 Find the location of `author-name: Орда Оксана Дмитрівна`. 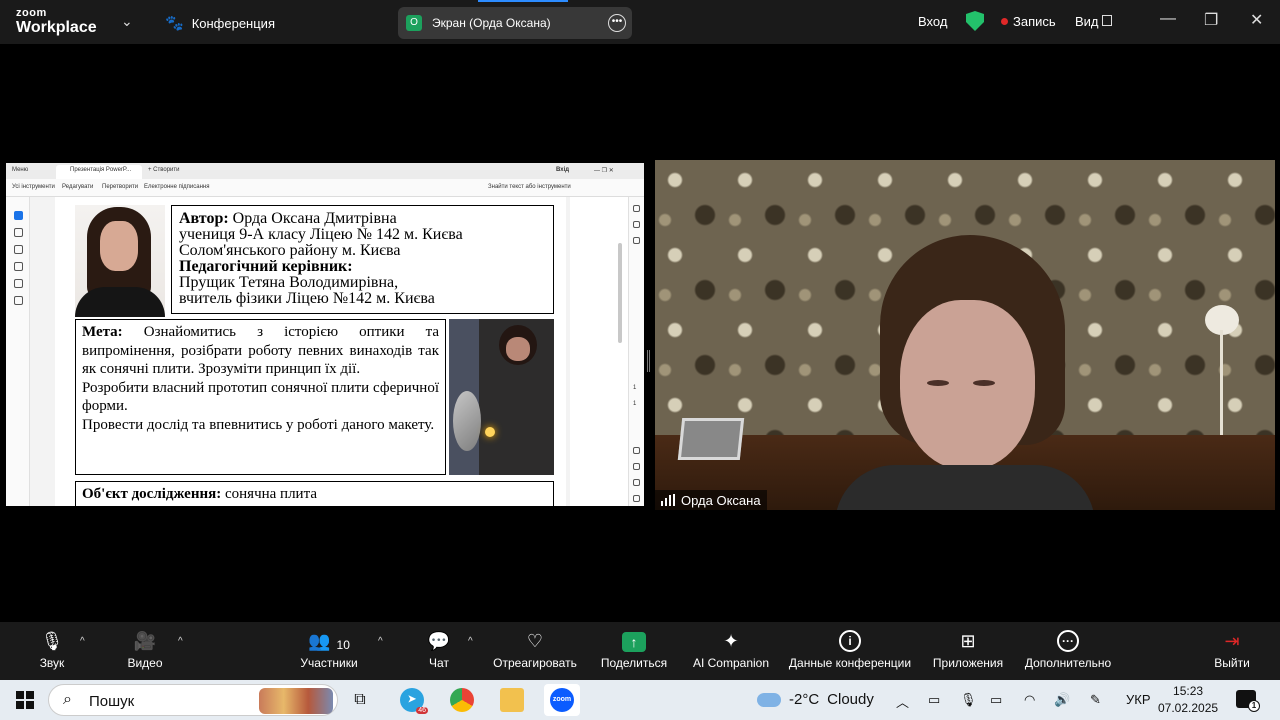

author-name: Орда Оксана Дмитрівна is located at coordinates (314, 218).